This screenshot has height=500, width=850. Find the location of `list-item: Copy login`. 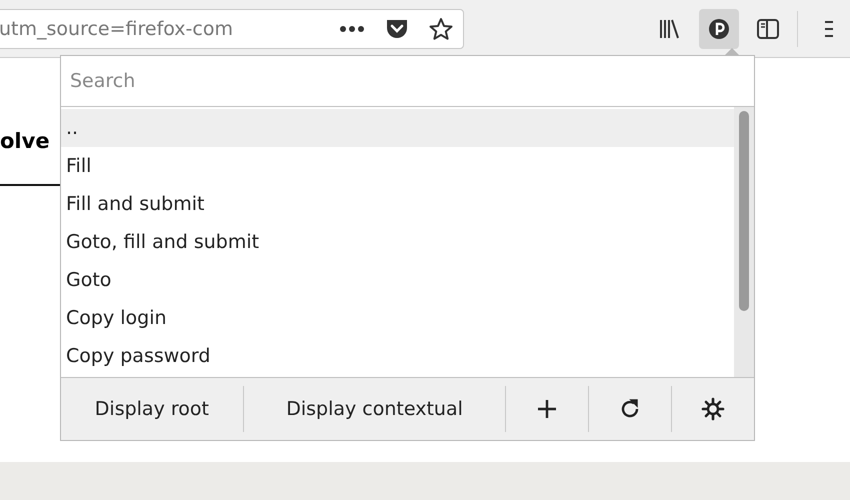

list-item: Copy login is located at coordinates (397, 318).